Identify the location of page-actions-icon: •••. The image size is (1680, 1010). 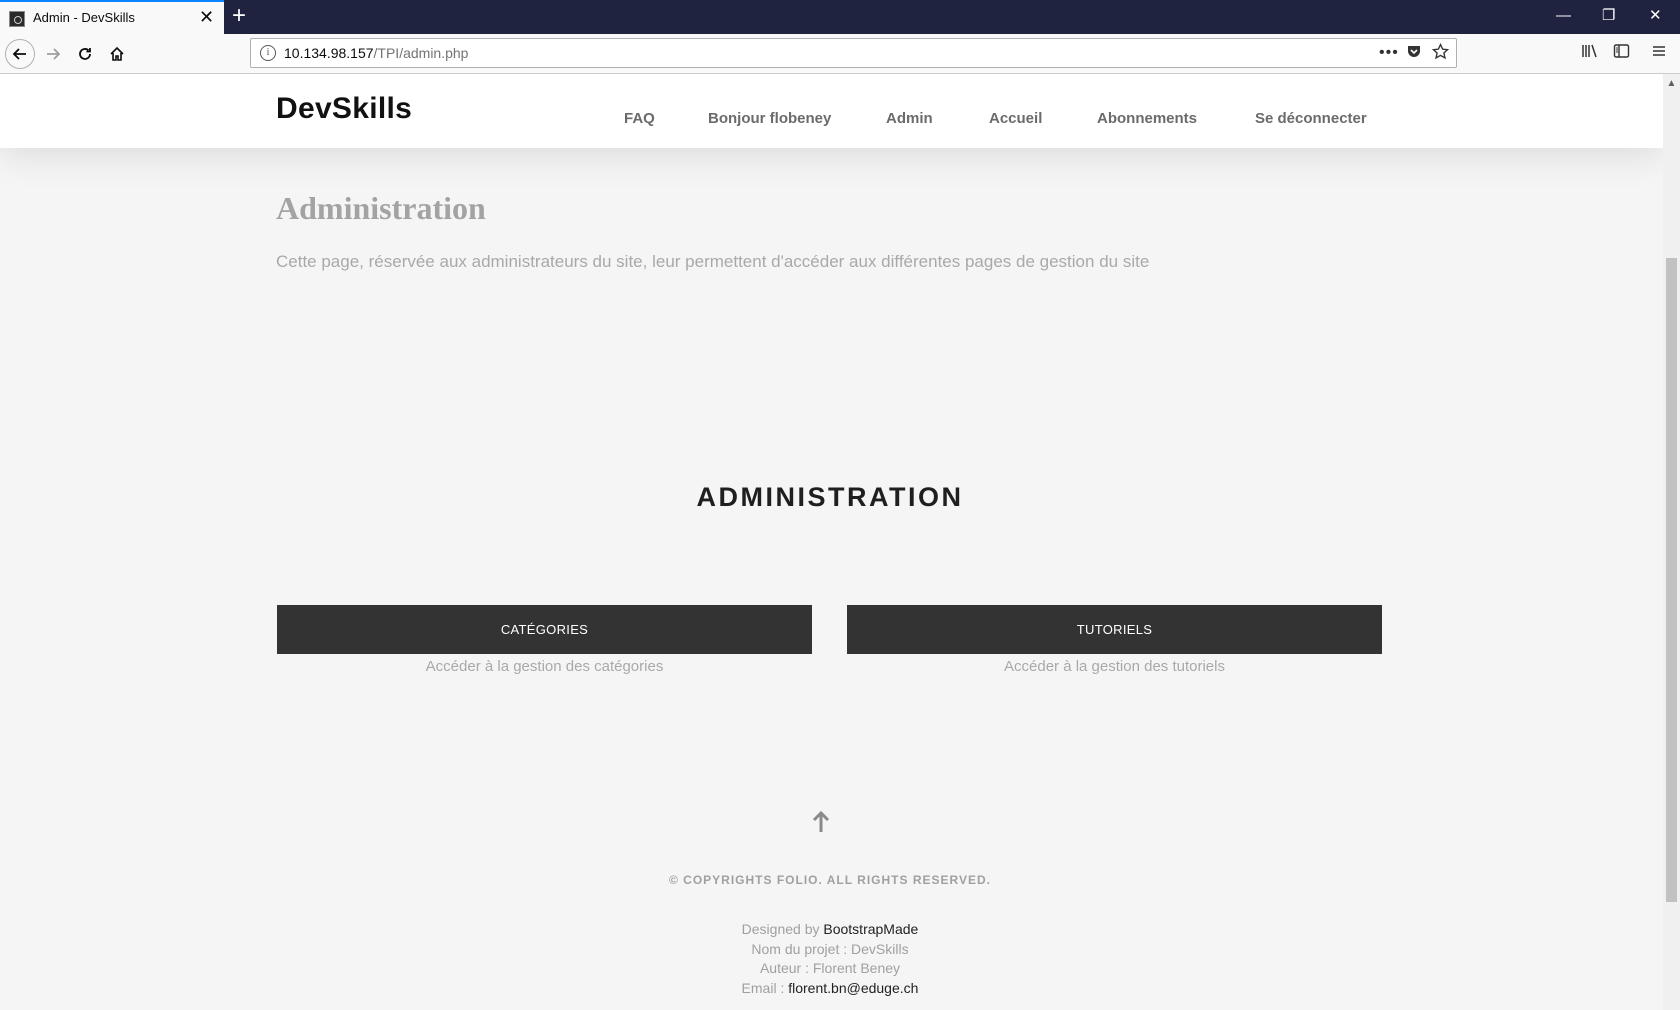
(1389, 53).